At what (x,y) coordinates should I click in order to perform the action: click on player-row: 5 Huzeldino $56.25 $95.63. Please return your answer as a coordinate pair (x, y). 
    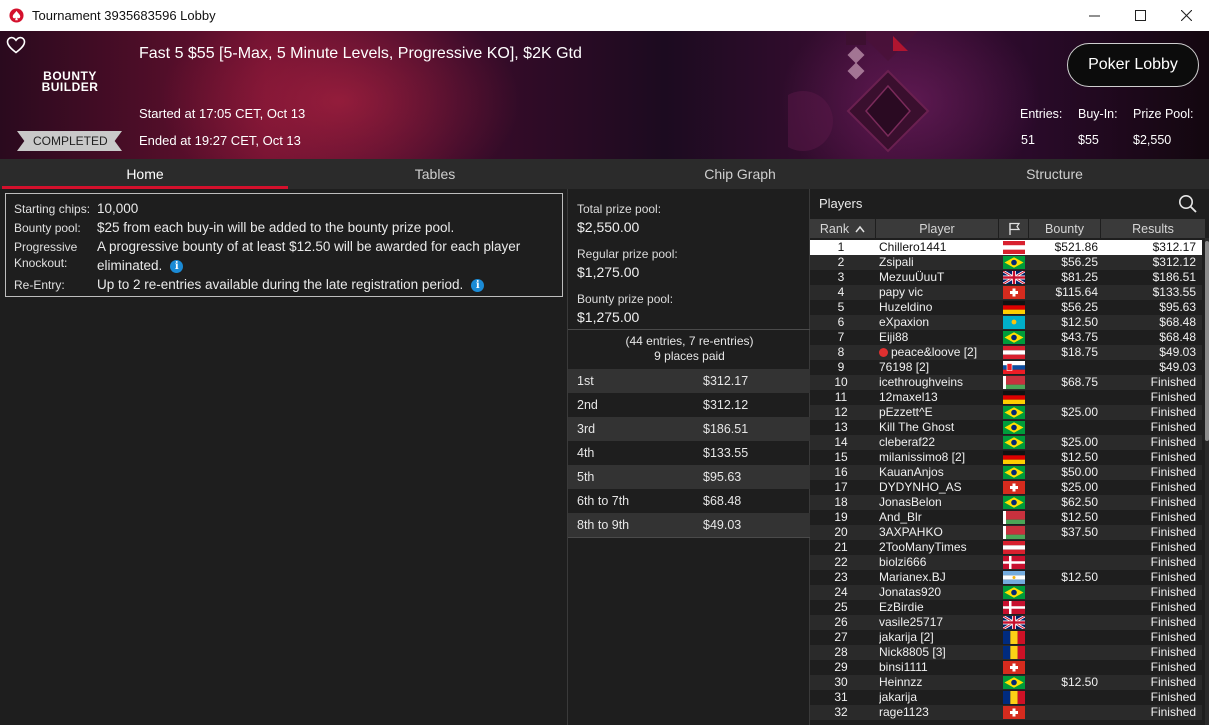
    Looking at the image, I should click on (1006, 307).